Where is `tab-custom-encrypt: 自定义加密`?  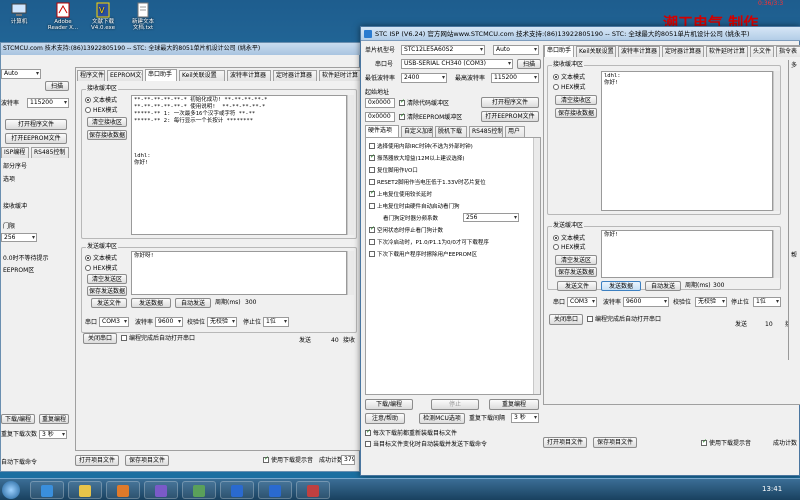 tab-custom-encrypt: 自定义加密 is located at coordinates (417, 131).